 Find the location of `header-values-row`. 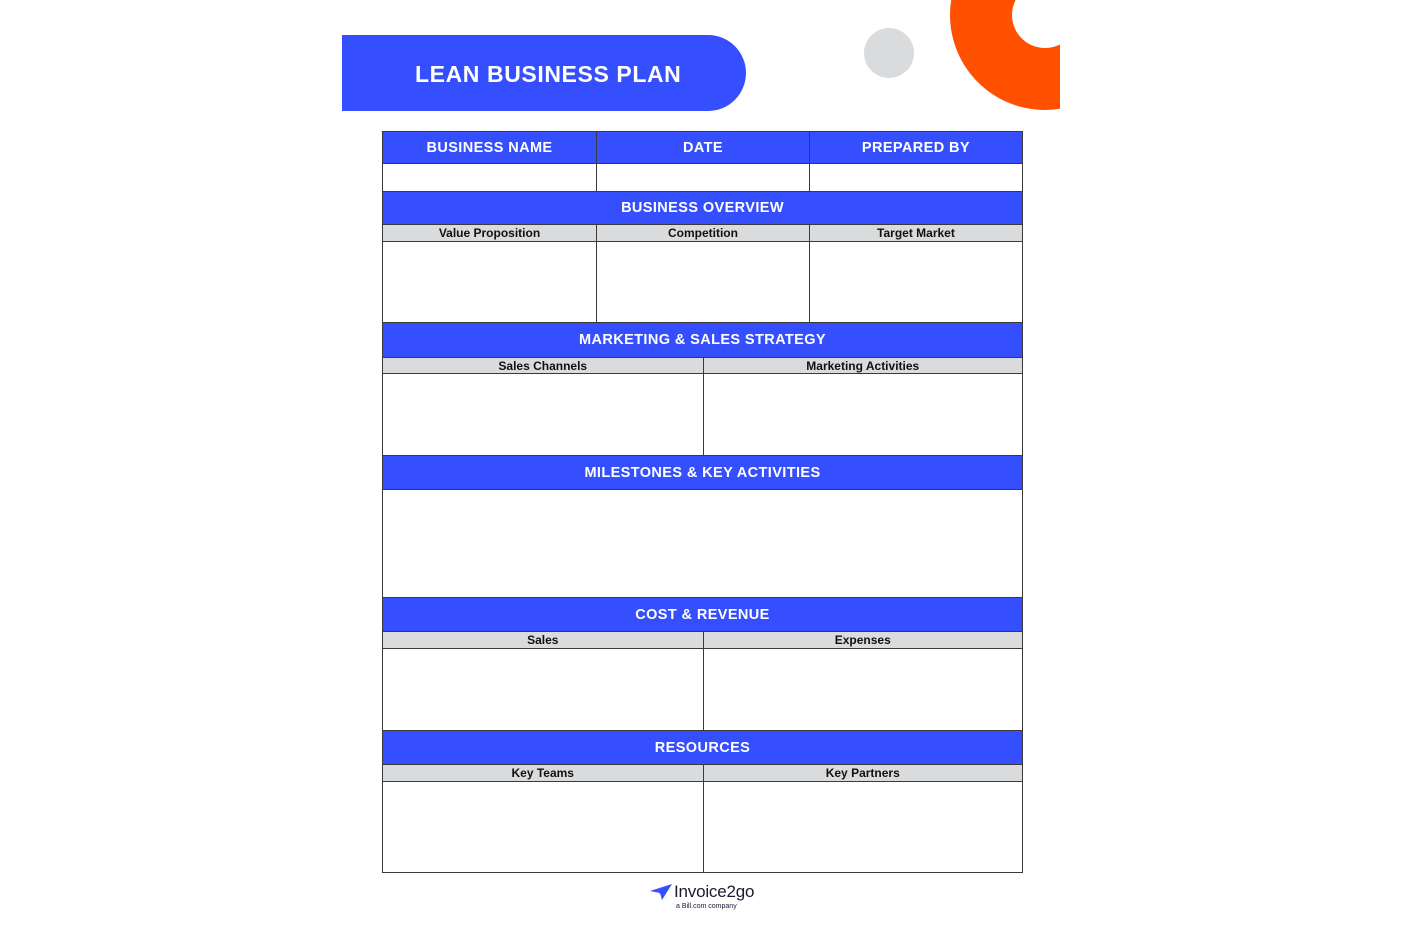

header-values-row is located at coordinates (702, 177).